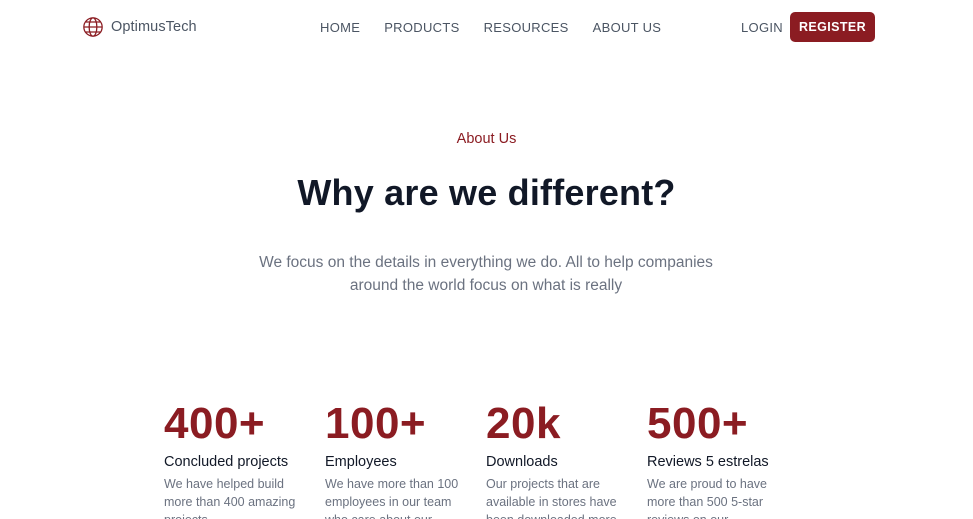 Image resolution: width=973 pixels, height=519 pixels. Describe the element at coordinates (421, 27) in the screenshot. I see `nav-products: PRODUCTS` at that location.